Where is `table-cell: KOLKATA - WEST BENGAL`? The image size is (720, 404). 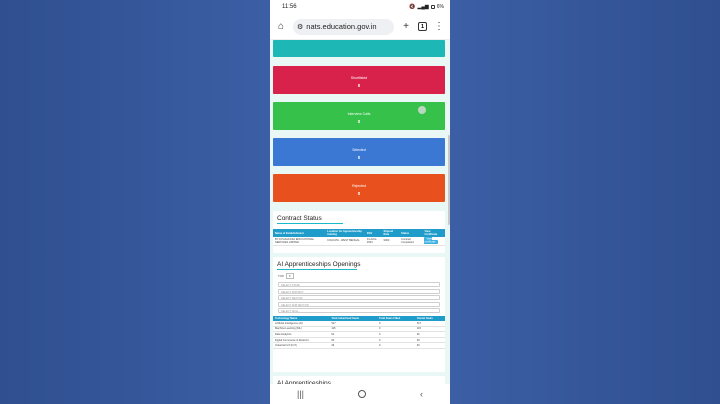 table-cell: KOLKATA - WEST BENGAL is located at coordinates (345, 241).